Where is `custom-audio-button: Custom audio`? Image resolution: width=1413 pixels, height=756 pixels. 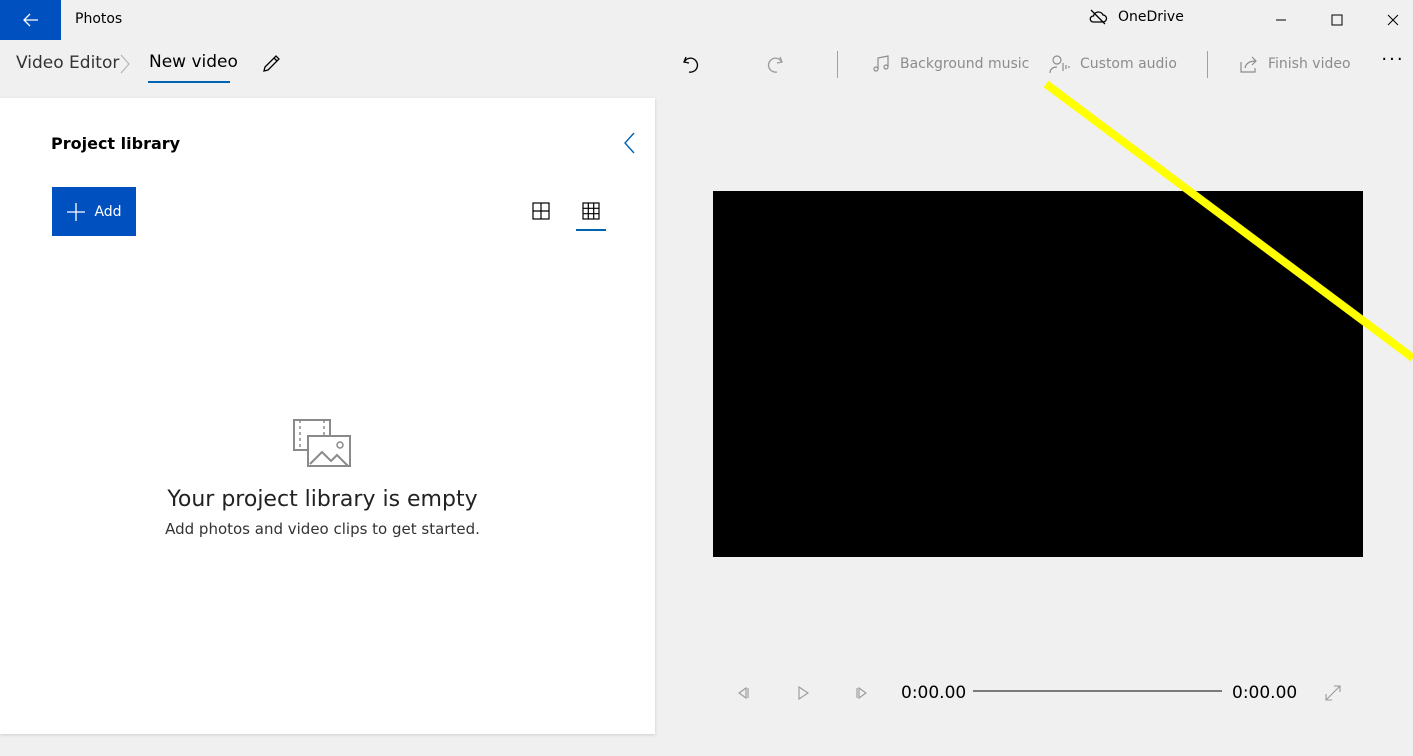 custom-audio-button: Custom audio is located at coordinates (1113, 64).